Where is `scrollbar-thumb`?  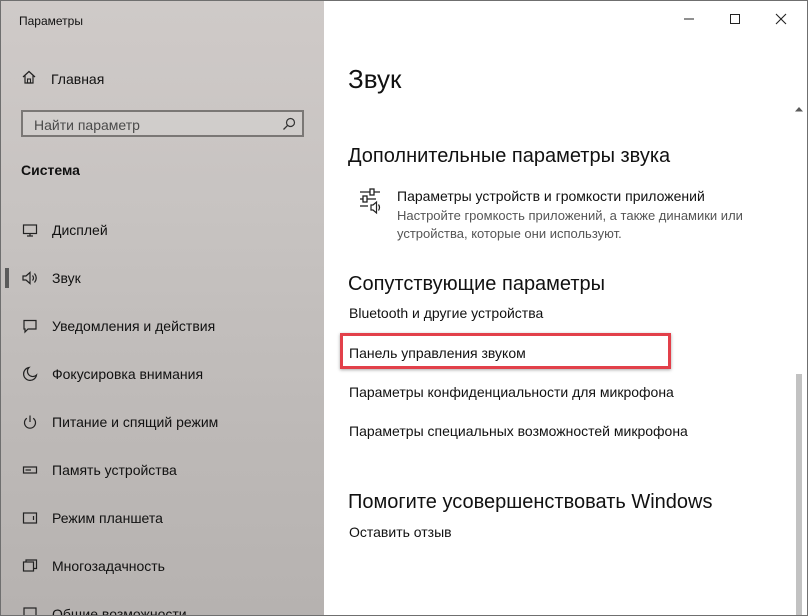
scrollbar-thumb is located at coordinates (799, 494).